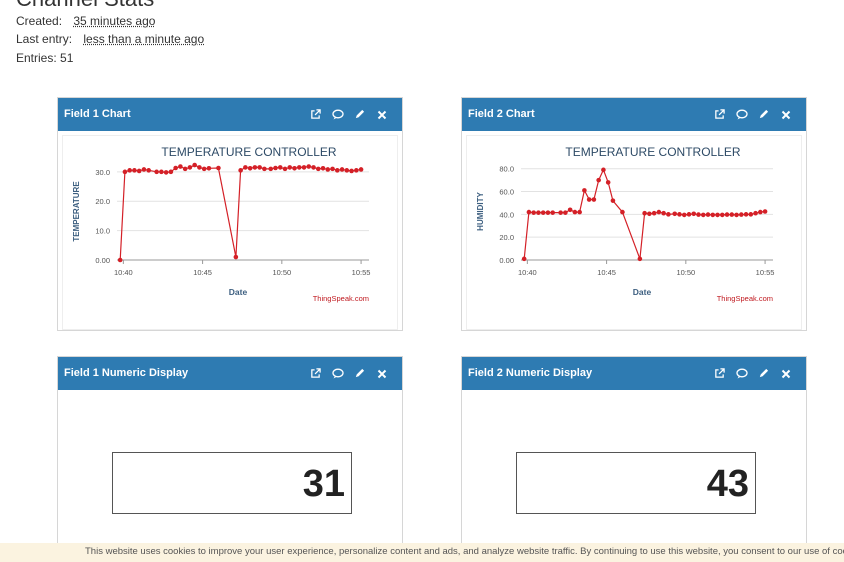 This screenshot has height=562, width=844. Describe the element at coordinates (232, 483) in the screenshot. I see `numeric-display: 31` at that location.